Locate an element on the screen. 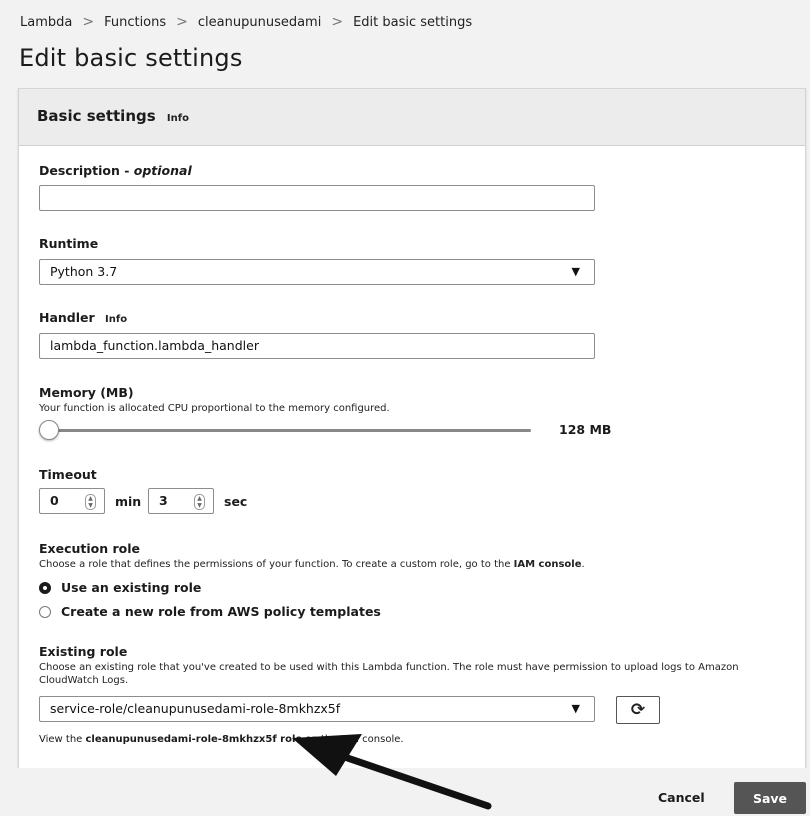 The height and width of the screenshot is (816, 810). footer: Cancel Save is located at coordinates (405, 792).